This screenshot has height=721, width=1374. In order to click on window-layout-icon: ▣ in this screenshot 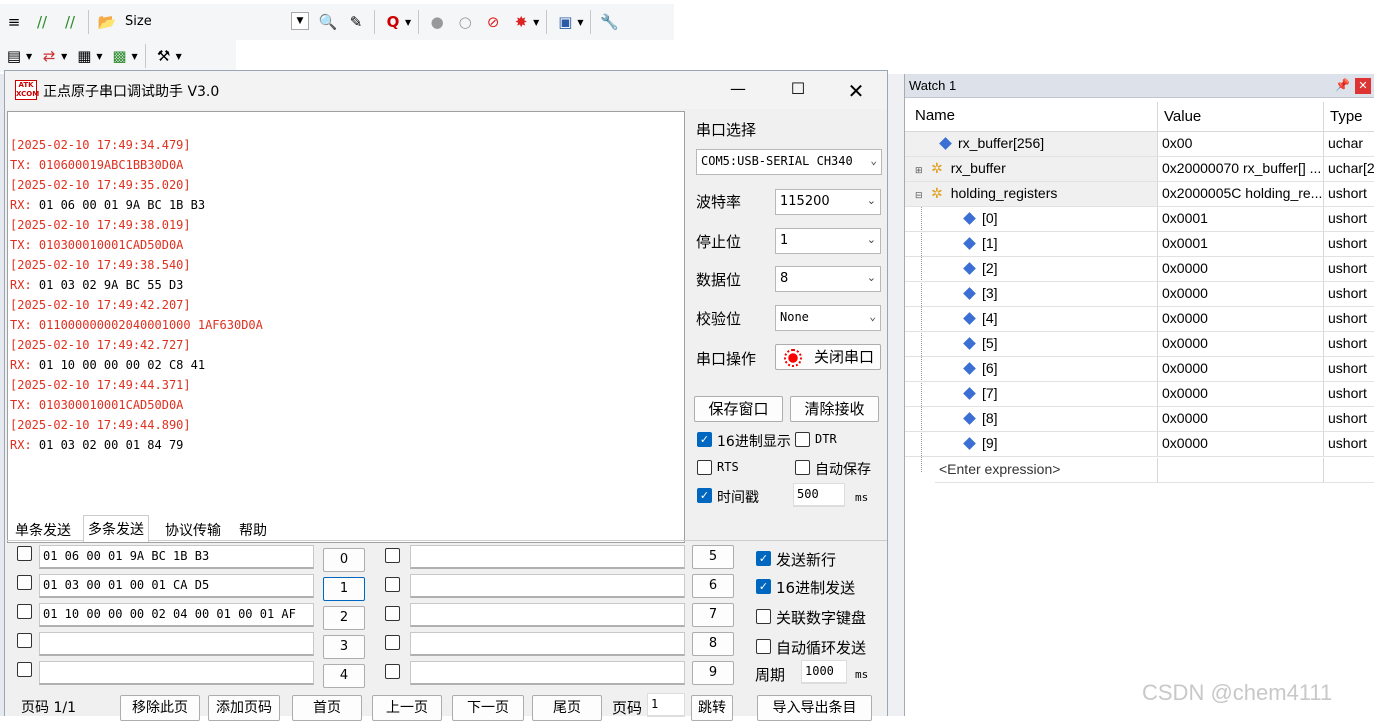, I will do `click(565, 22)`.